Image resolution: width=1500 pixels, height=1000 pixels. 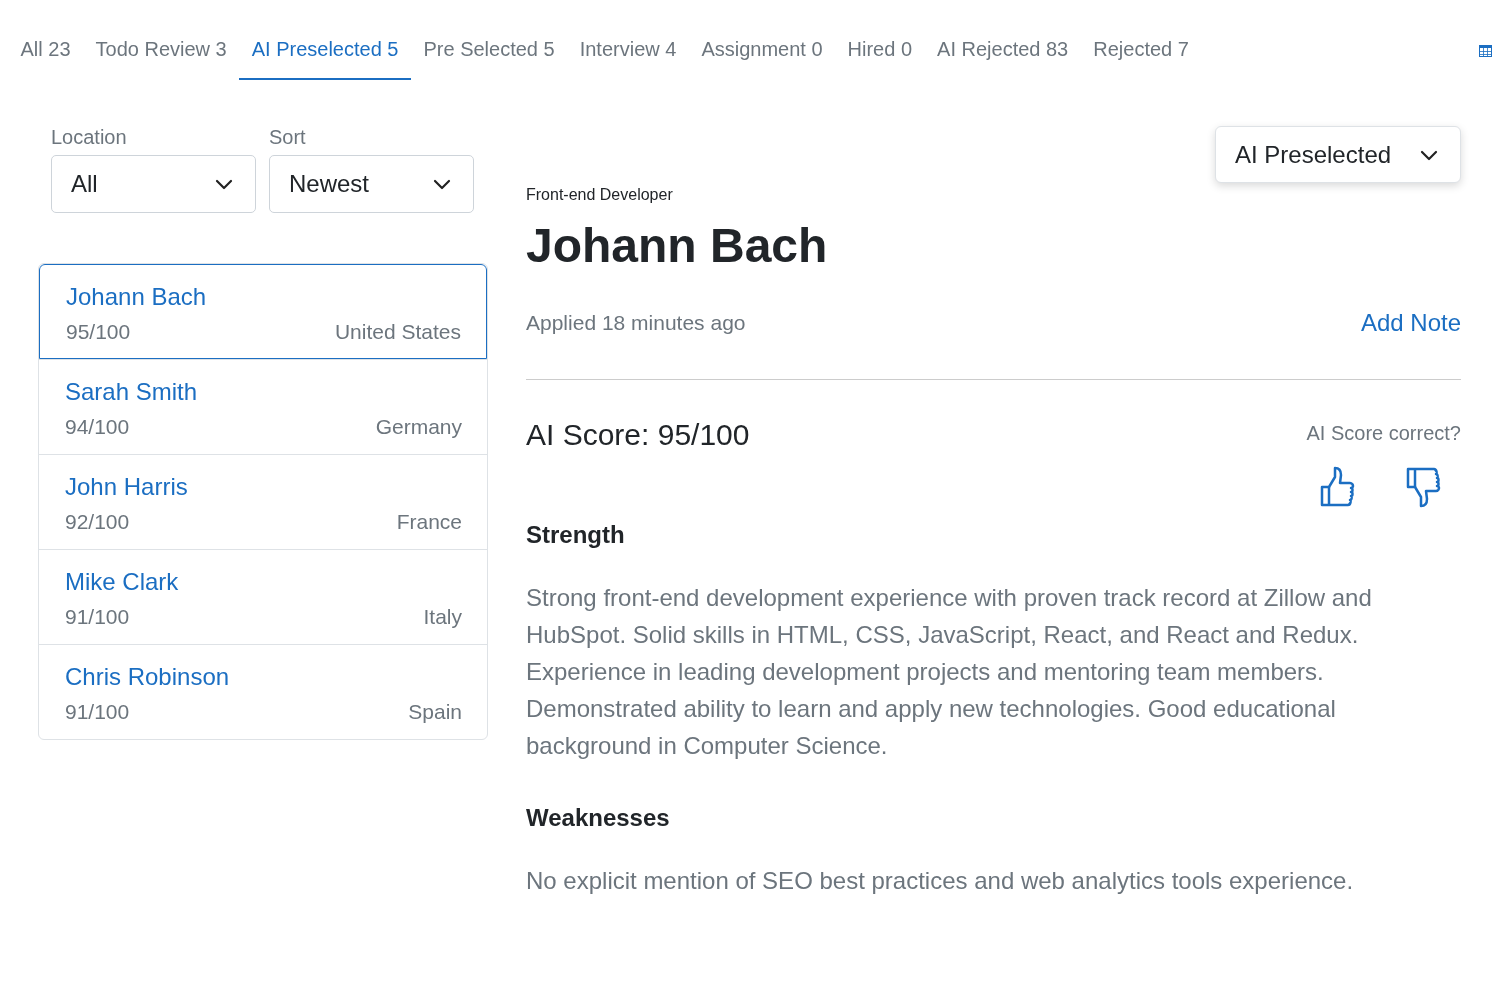 What do you see at coordinates (598, 818) in the screenshot?
I see `section-heading: Weaknesses` at bounding box center [598, 818].